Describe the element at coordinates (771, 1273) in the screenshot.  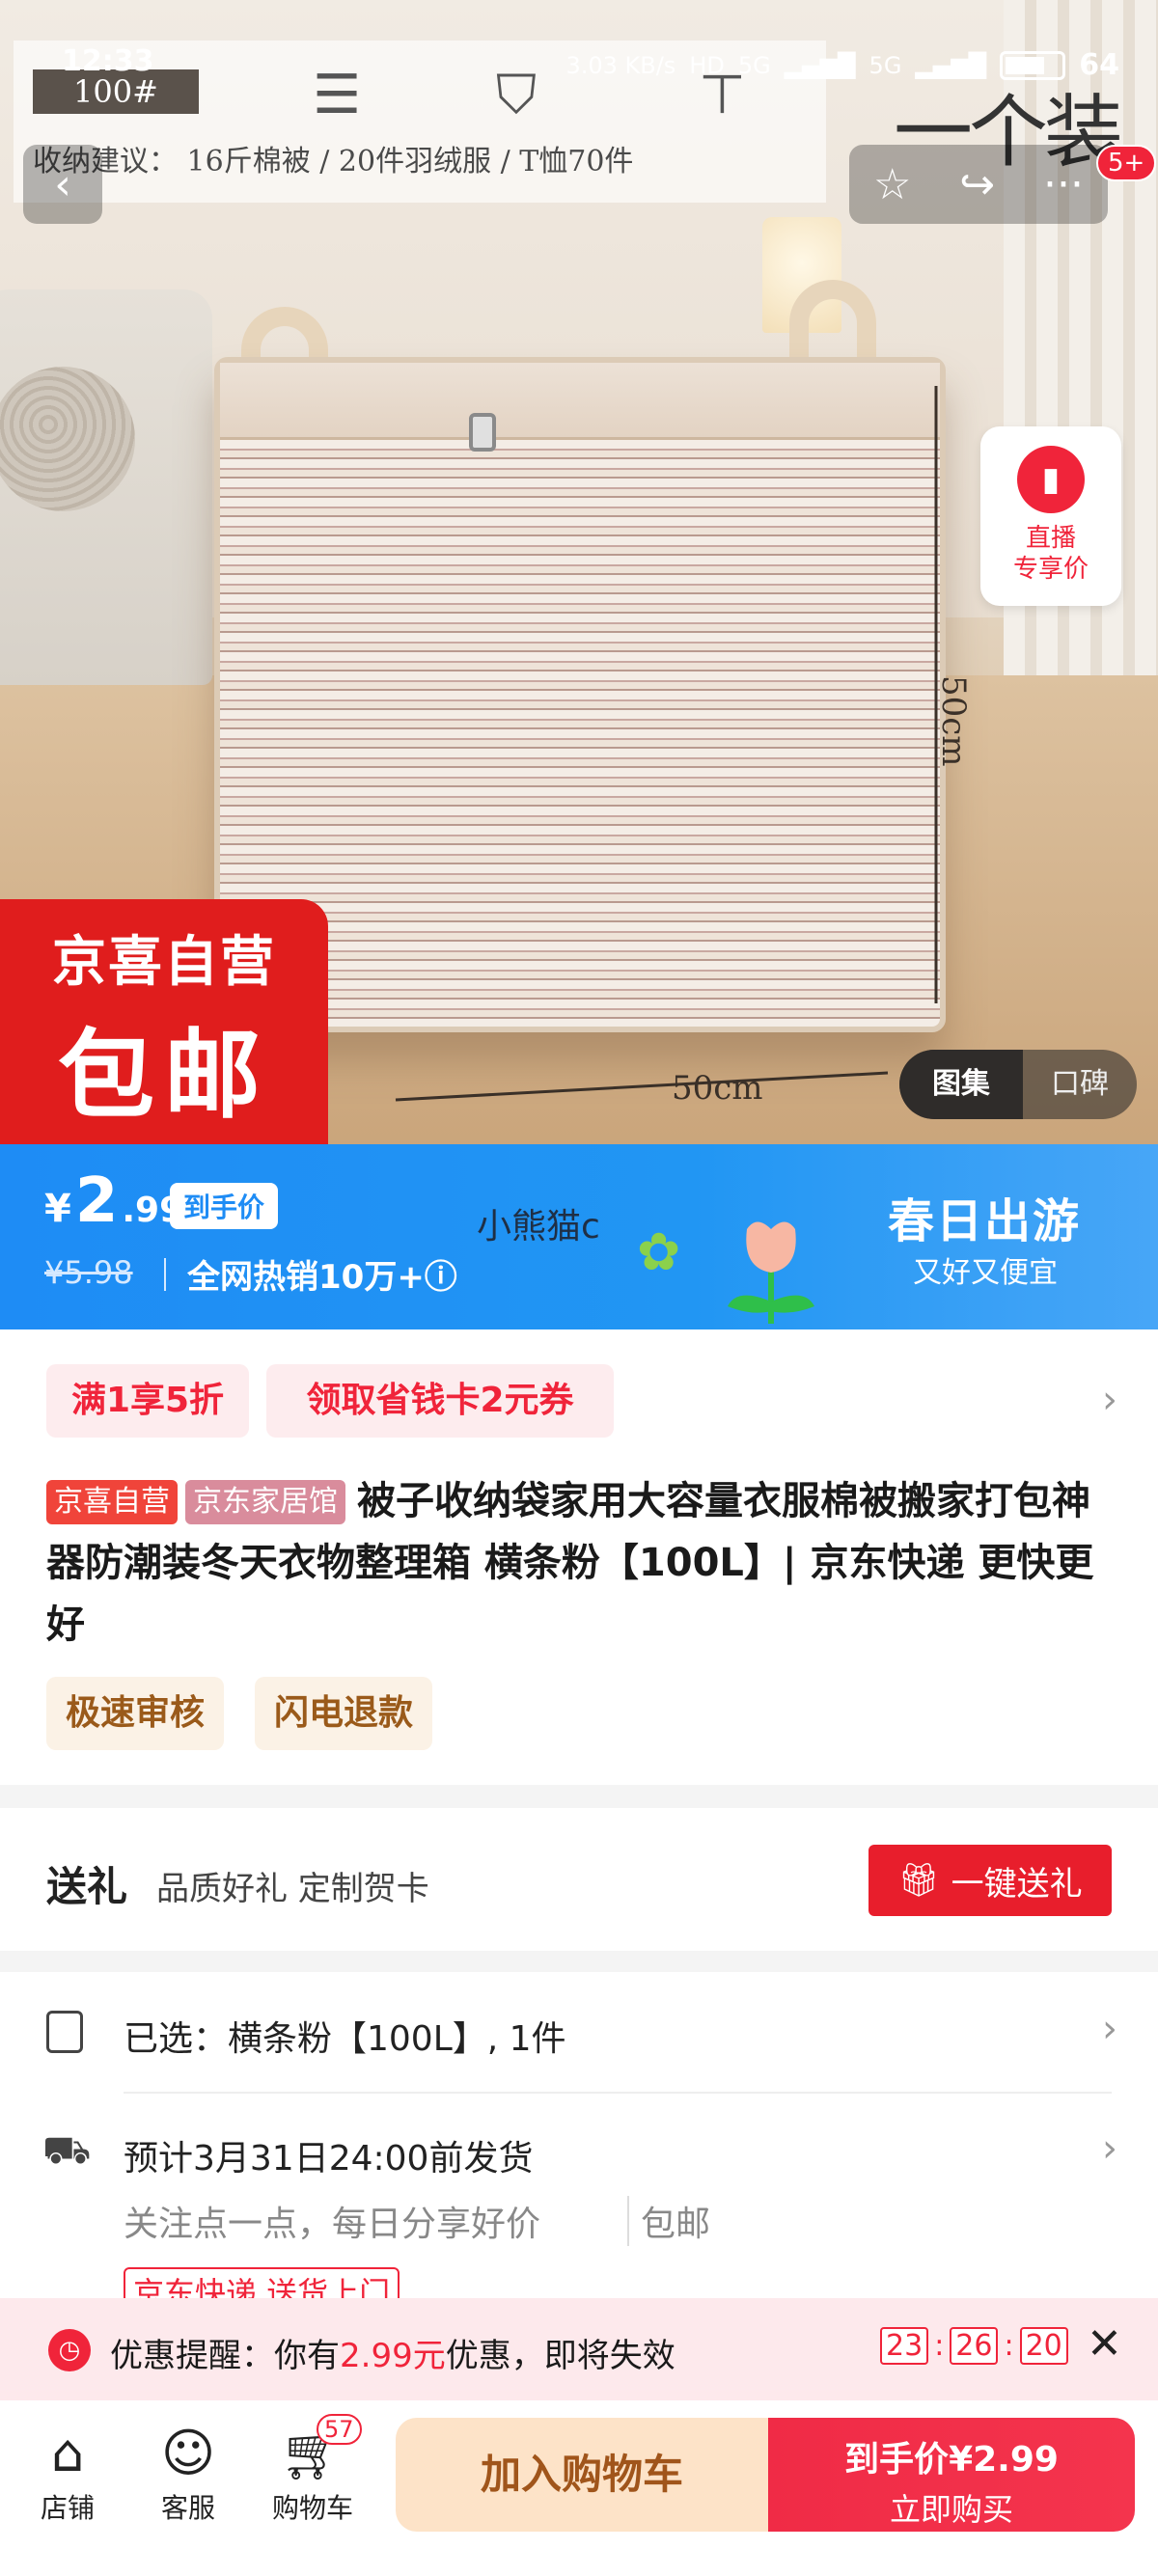
I see `tulip-icon` at that location.